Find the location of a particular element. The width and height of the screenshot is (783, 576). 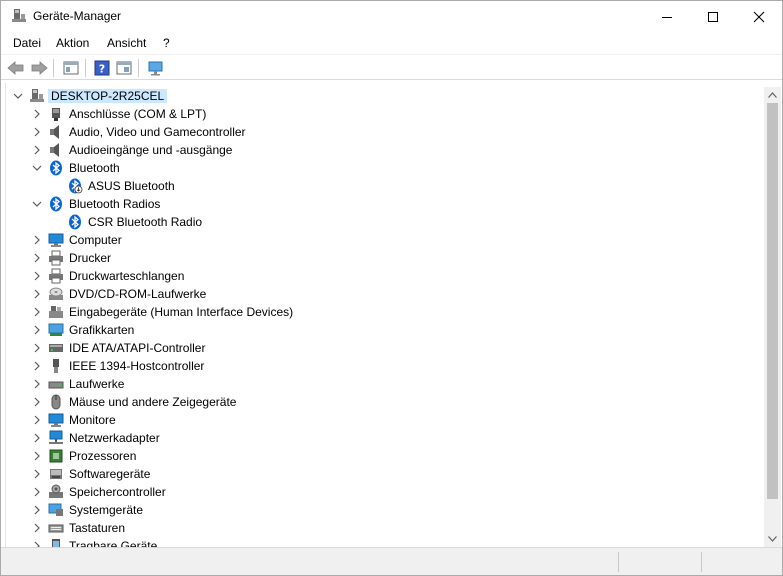

tree-item-label: Prozessoren is located at coordinates (103, 456).